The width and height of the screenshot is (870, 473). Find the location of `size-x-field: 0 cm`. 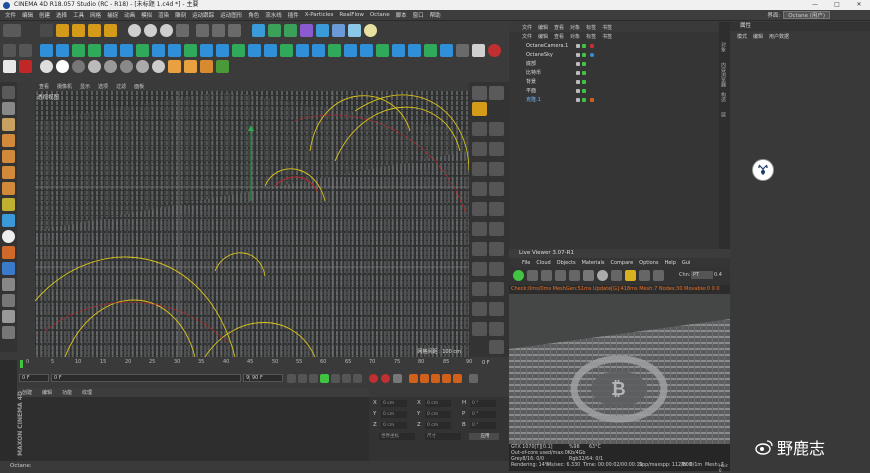

size-x-field: 0 cm is located at coordinates (438, 403).